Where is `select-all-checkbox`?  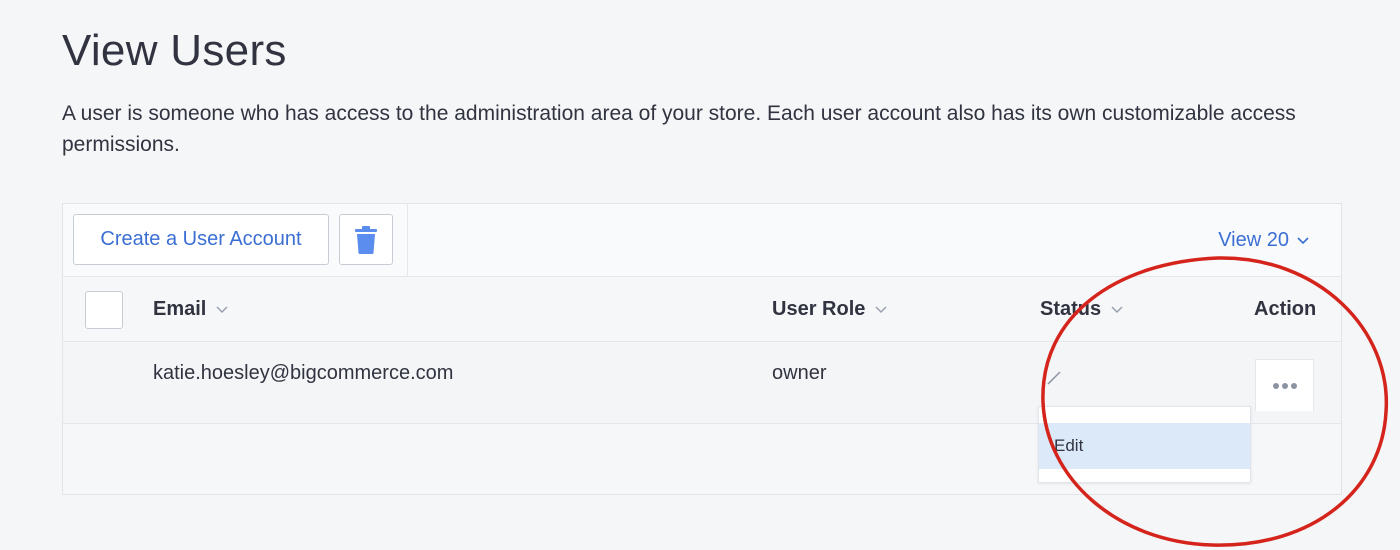 select-all-checkbox is located at coordinates (104, 310).